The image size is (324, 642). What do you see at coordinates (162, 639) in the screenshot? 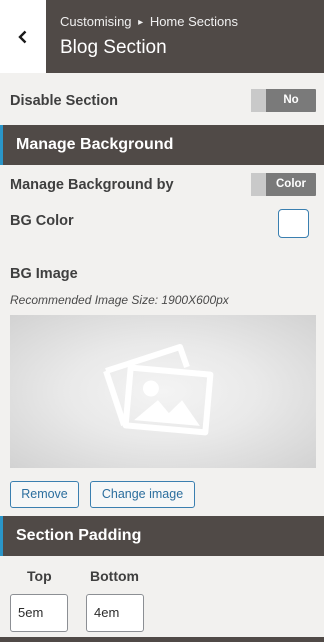
I see `next-section-strip` at bounding box center [162, 639].